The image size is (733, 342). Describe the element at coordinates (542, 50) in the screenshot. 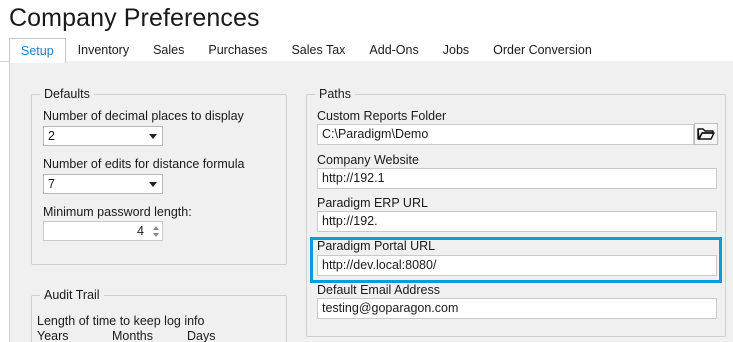

I see `tab-order-conversion: Order Conversion` at that location.